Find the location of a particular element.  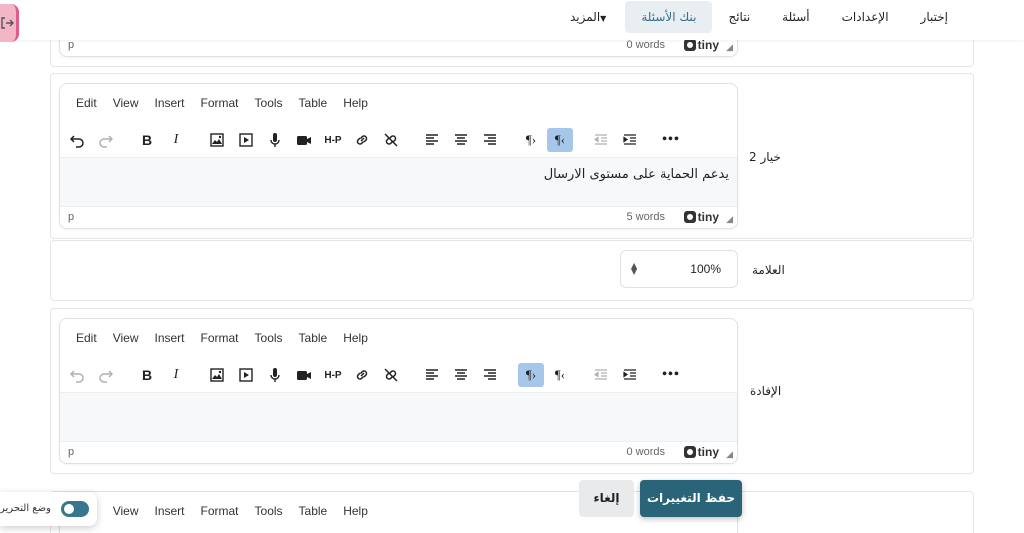

cancel-button: إلغاء is located at coordinates (606, 498).